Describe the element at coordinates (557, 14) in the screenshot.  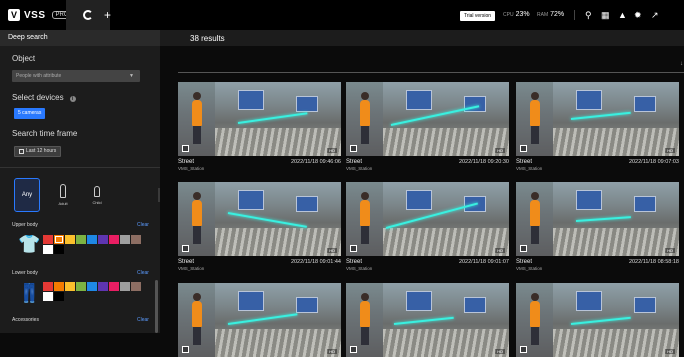
I see `ram-value: 72%` at that location.